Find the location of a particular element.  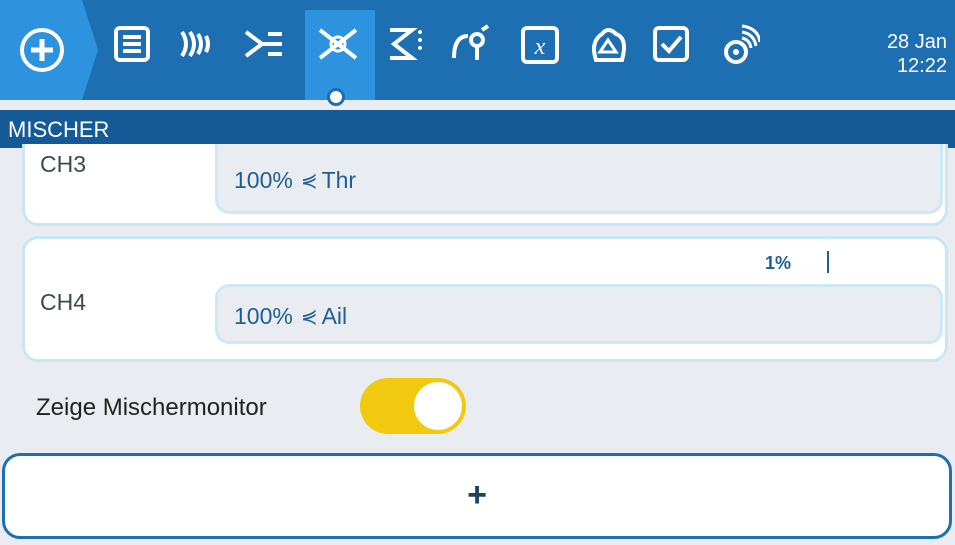

telemetry-icon is located at coordinates (741, 44).